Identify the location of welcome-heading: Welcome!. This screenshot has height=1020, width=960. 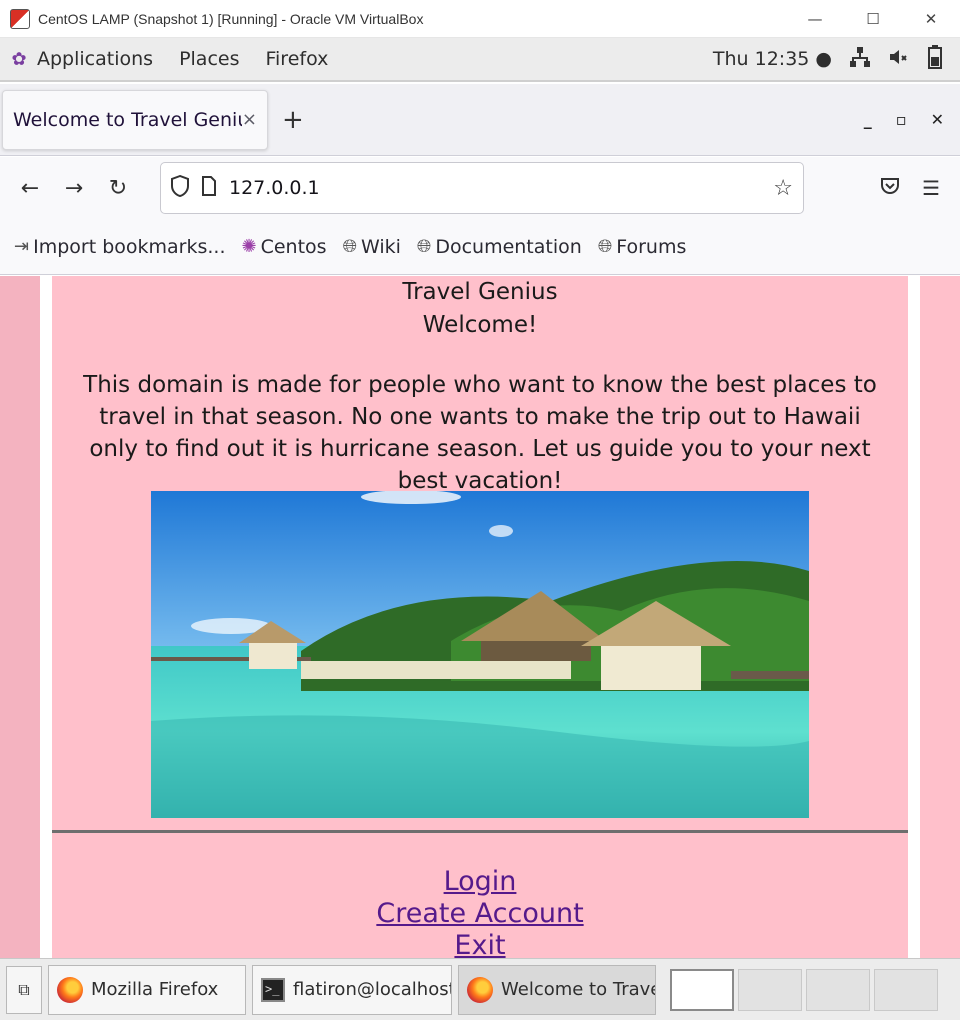
(480, 325).